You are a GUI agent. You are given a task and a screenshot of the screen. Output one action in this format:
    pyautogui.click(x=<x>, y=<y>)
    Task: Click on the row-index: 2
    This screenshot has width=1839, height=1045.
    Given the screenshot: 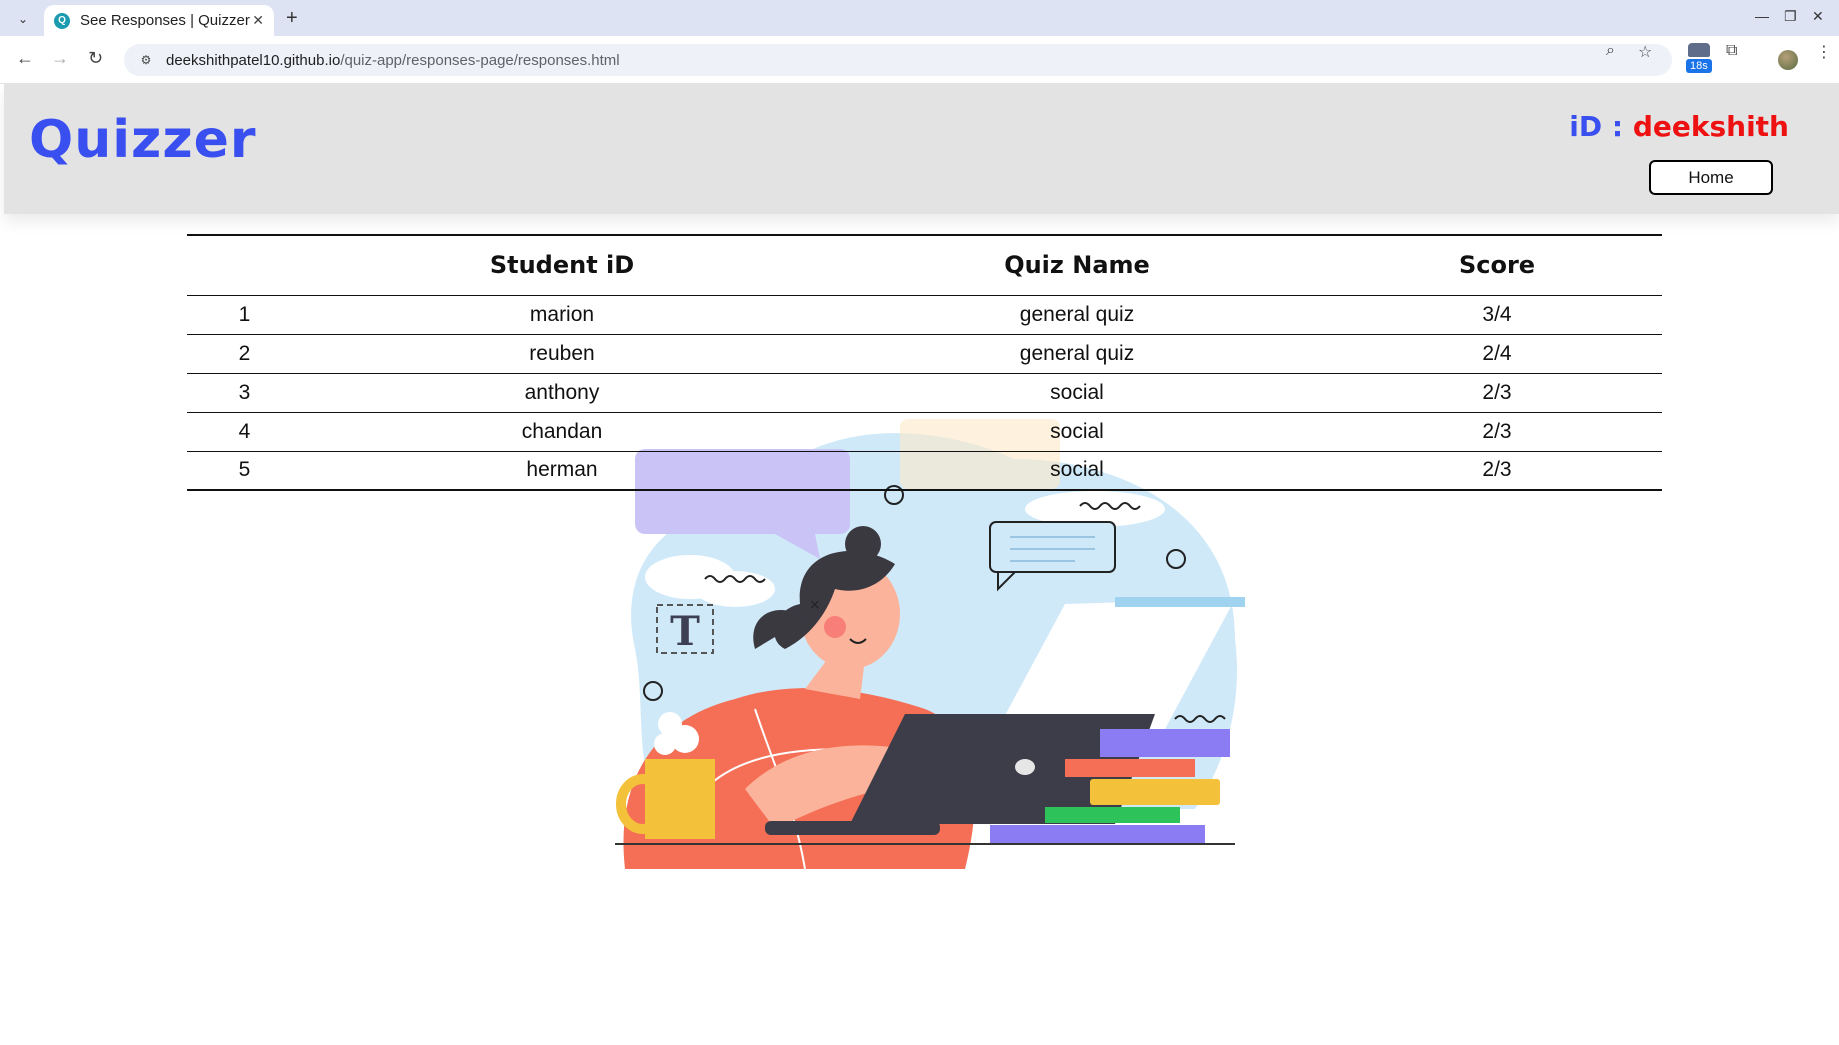 What is the action you would take?
    pyautogui.click(x=244, y=354)
    